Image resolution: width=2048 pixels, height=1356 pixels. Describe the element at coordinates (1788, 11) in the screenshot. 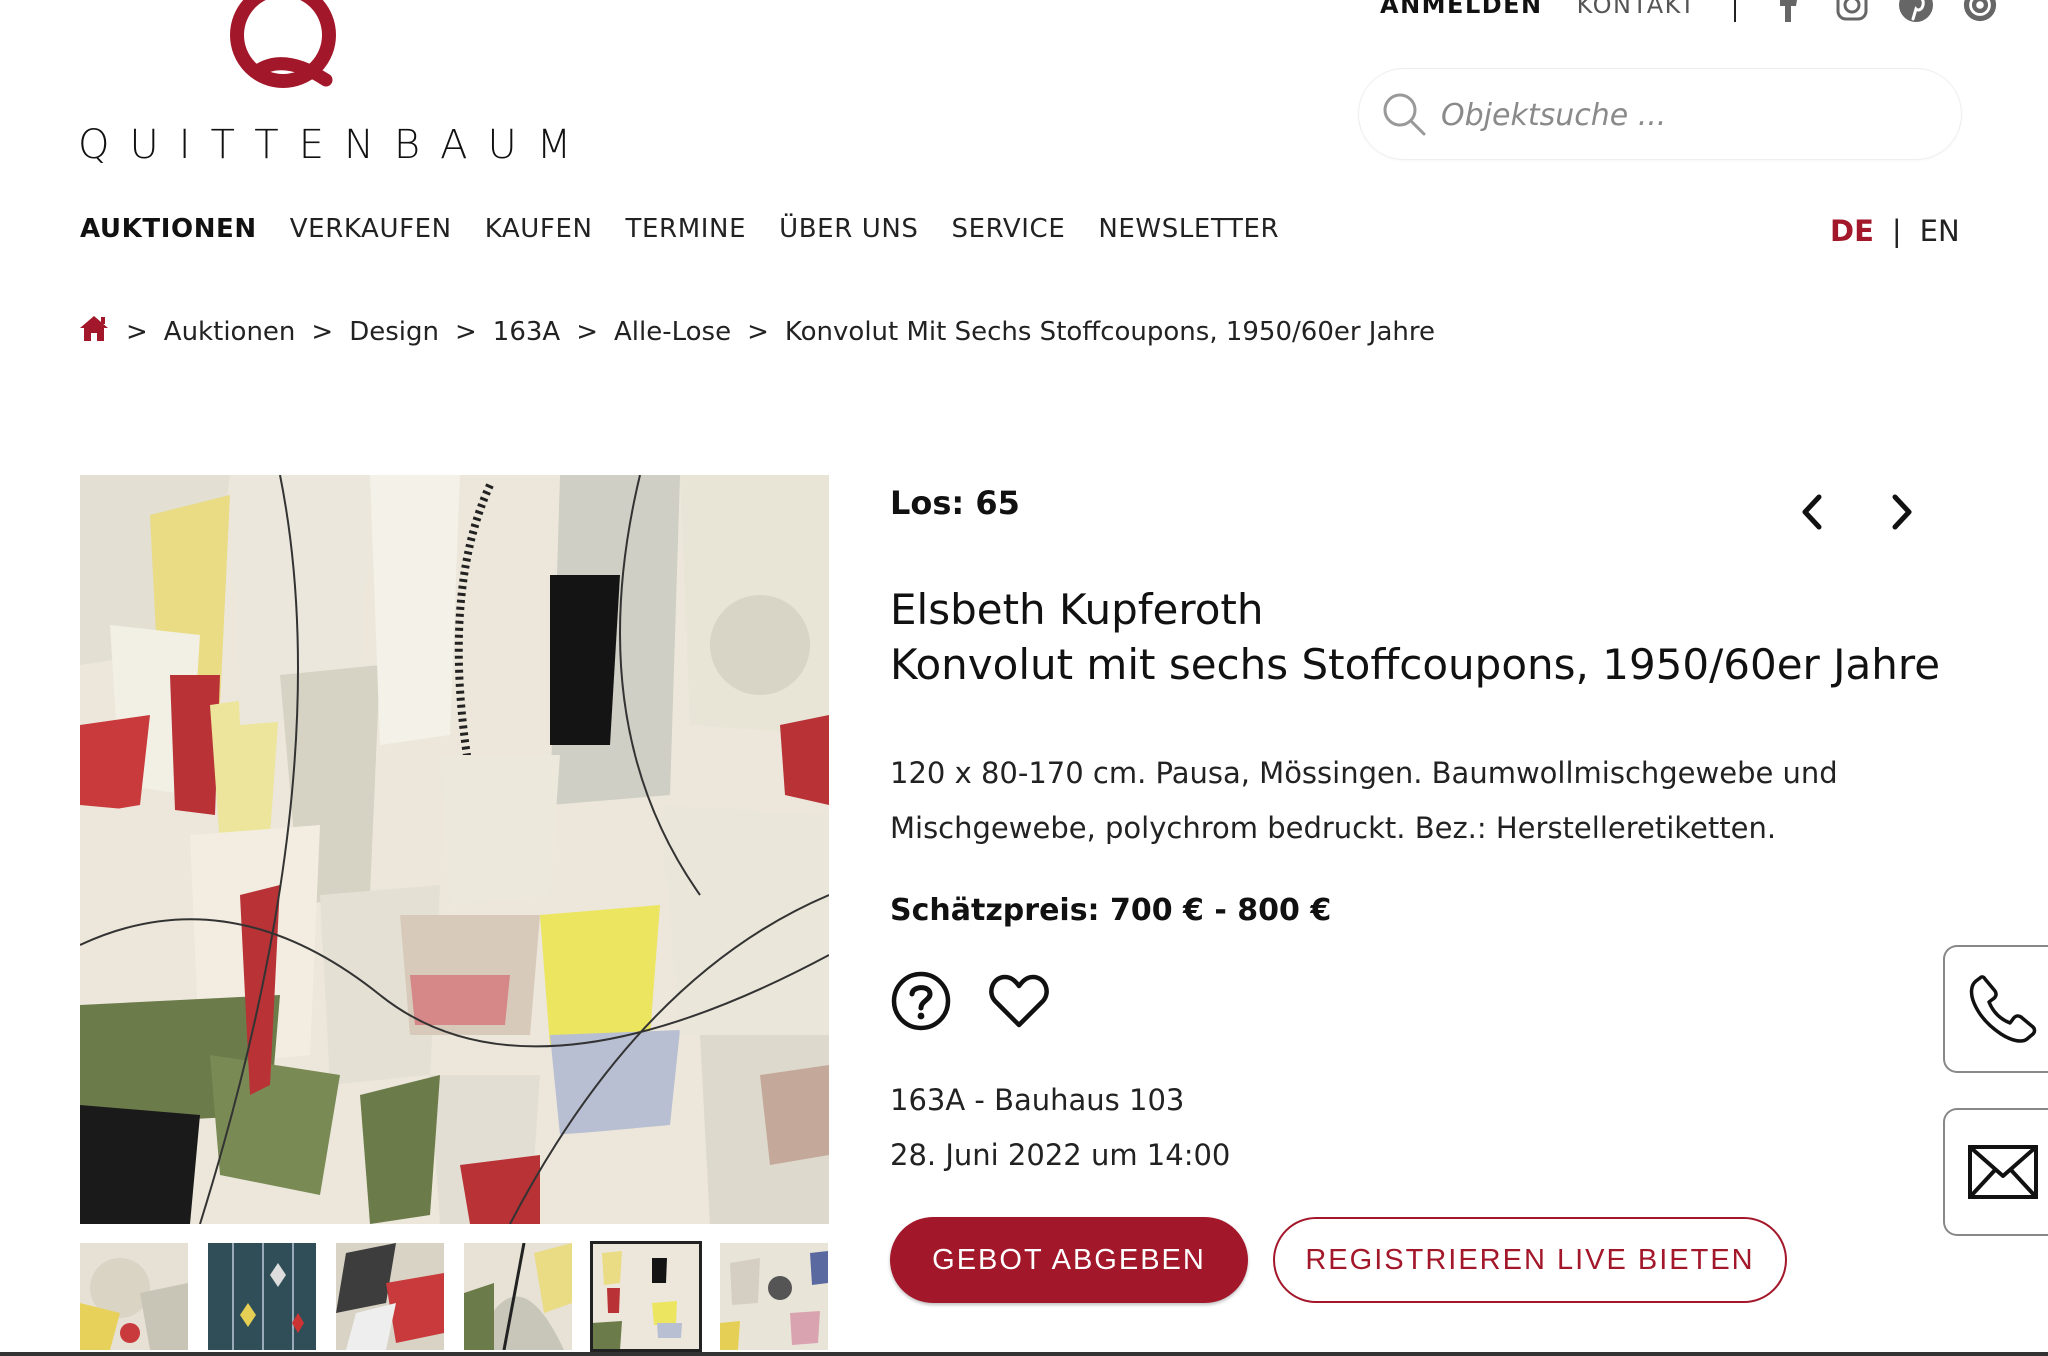

I see `facebook-icon` at that location.